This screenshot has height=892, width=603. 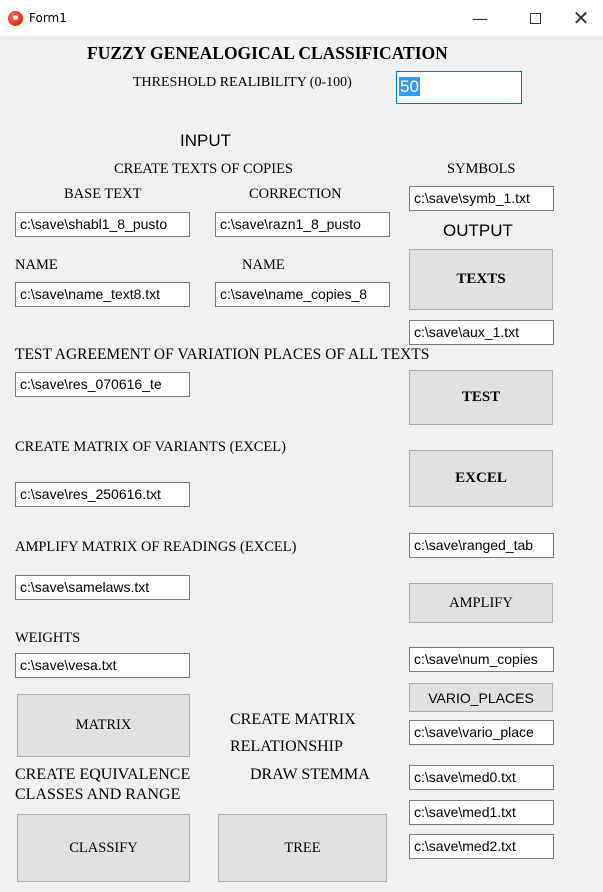 I want to click on ranged-table-field: c:\save\ranged_tab, so click(x=481, y=545).